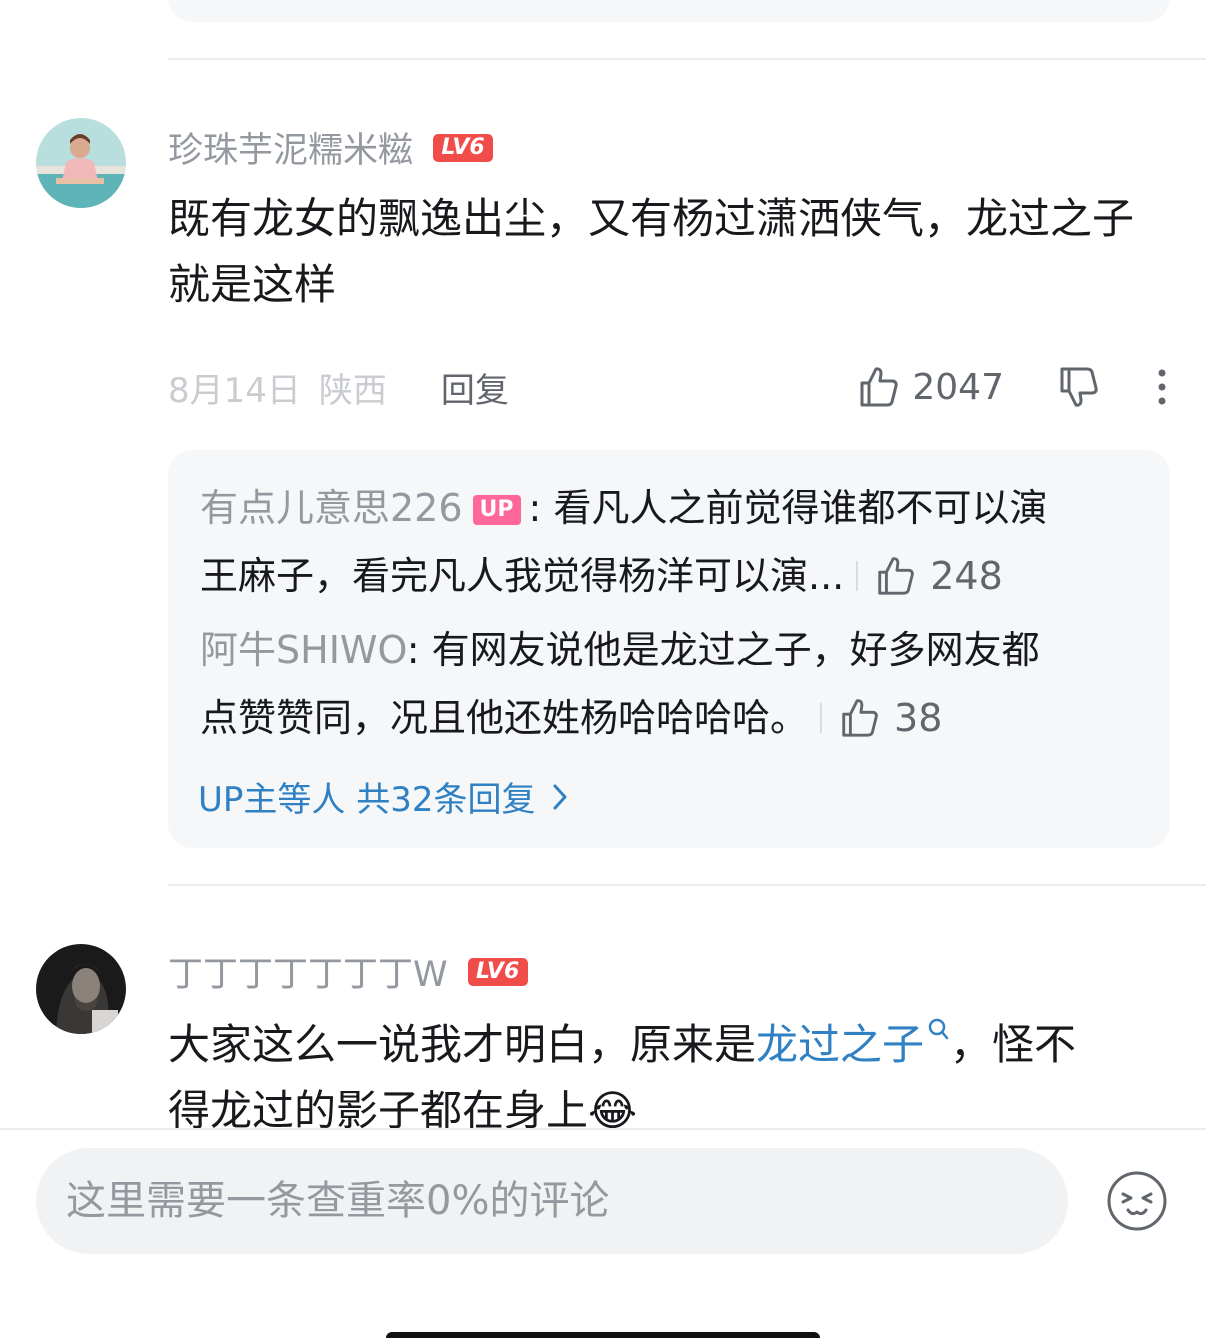 The height and width of the screenshot is (1338, 1206). I want to click on username-text: 珍珠芋泥糯米糍, so click(290, 147).